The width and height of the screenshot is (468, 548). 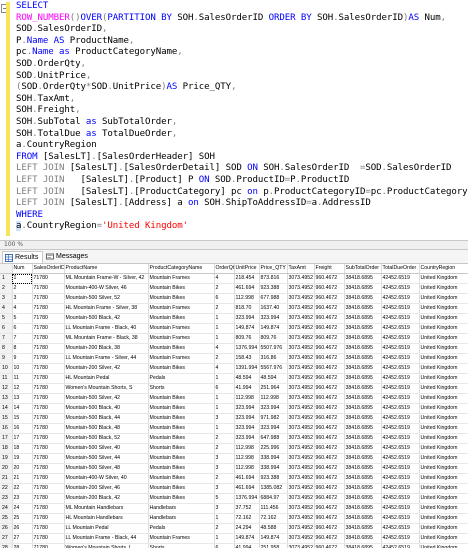 What do you see at coordinates (22, 479) in the screenshot?
I see `table-cell: 21` at bounding box center [22, 479].